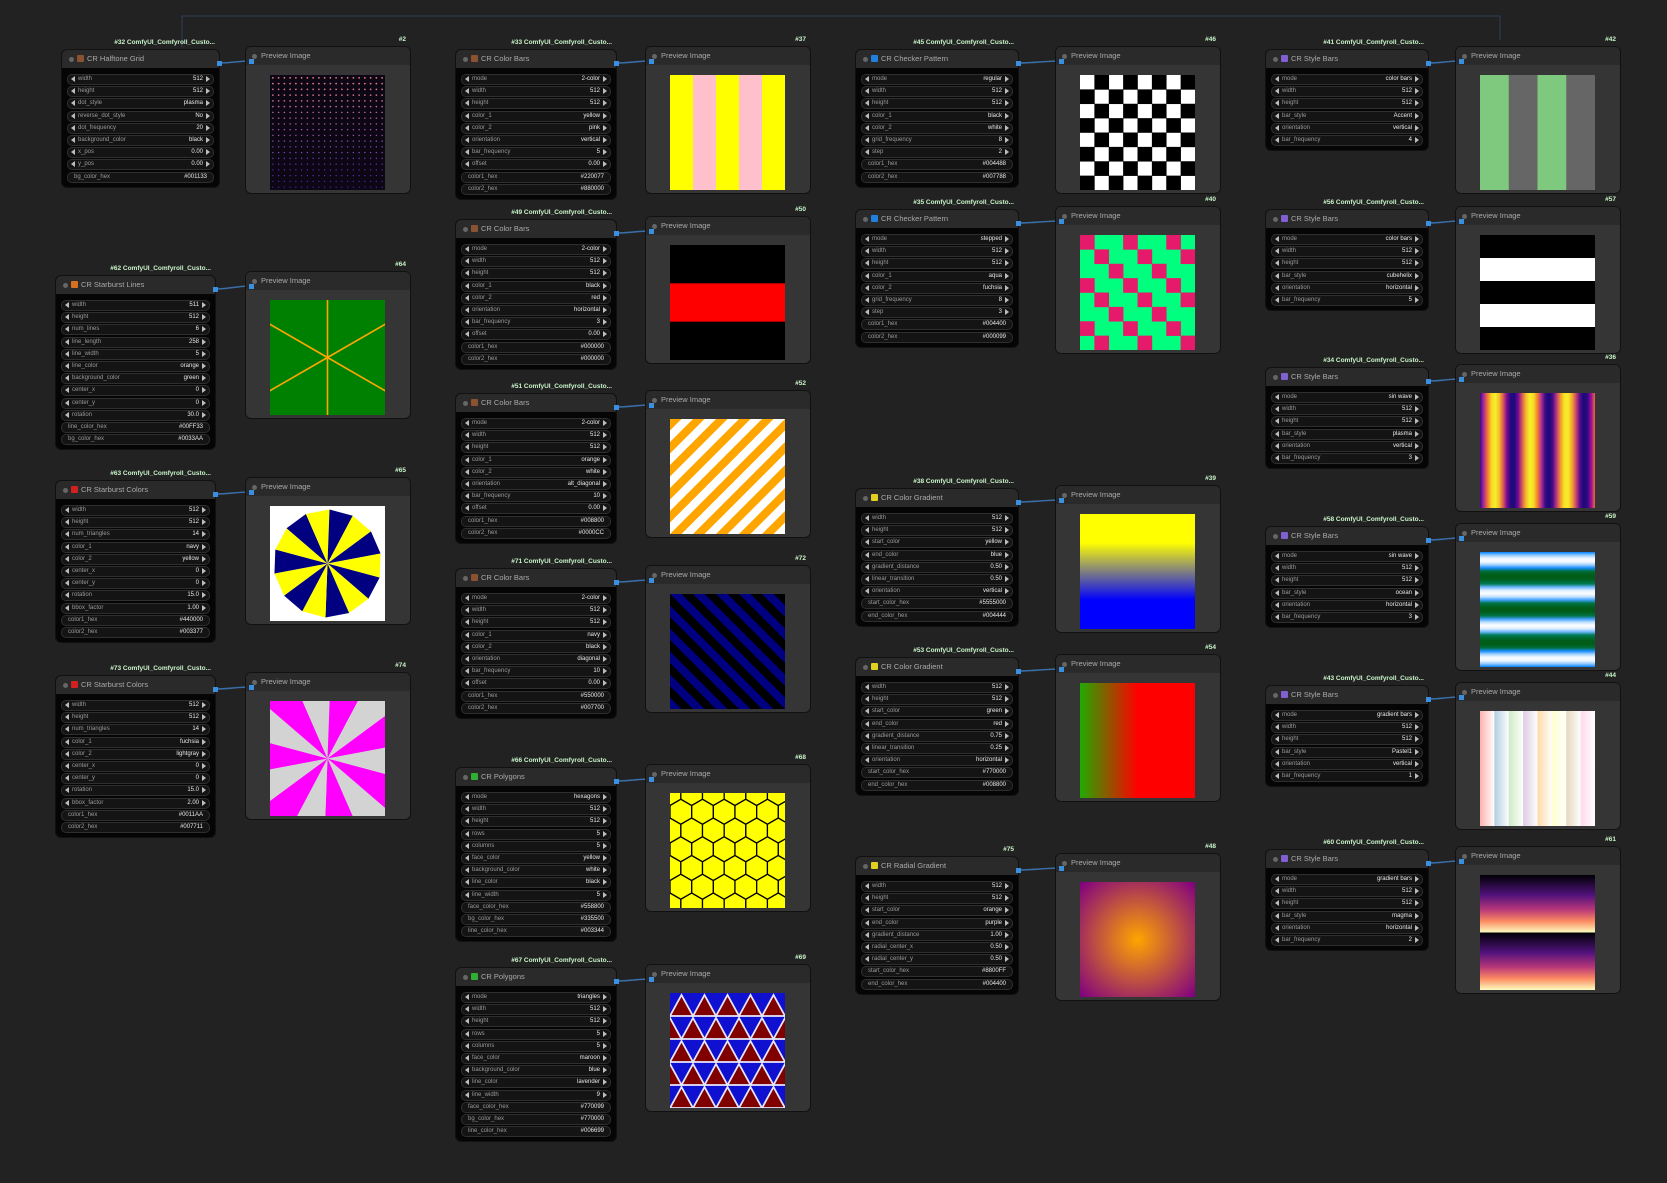 The height and width of the screenshot is (1183, 1667). I want to click on widget-bar-style: bar_style Accent, so click(1347, 116).